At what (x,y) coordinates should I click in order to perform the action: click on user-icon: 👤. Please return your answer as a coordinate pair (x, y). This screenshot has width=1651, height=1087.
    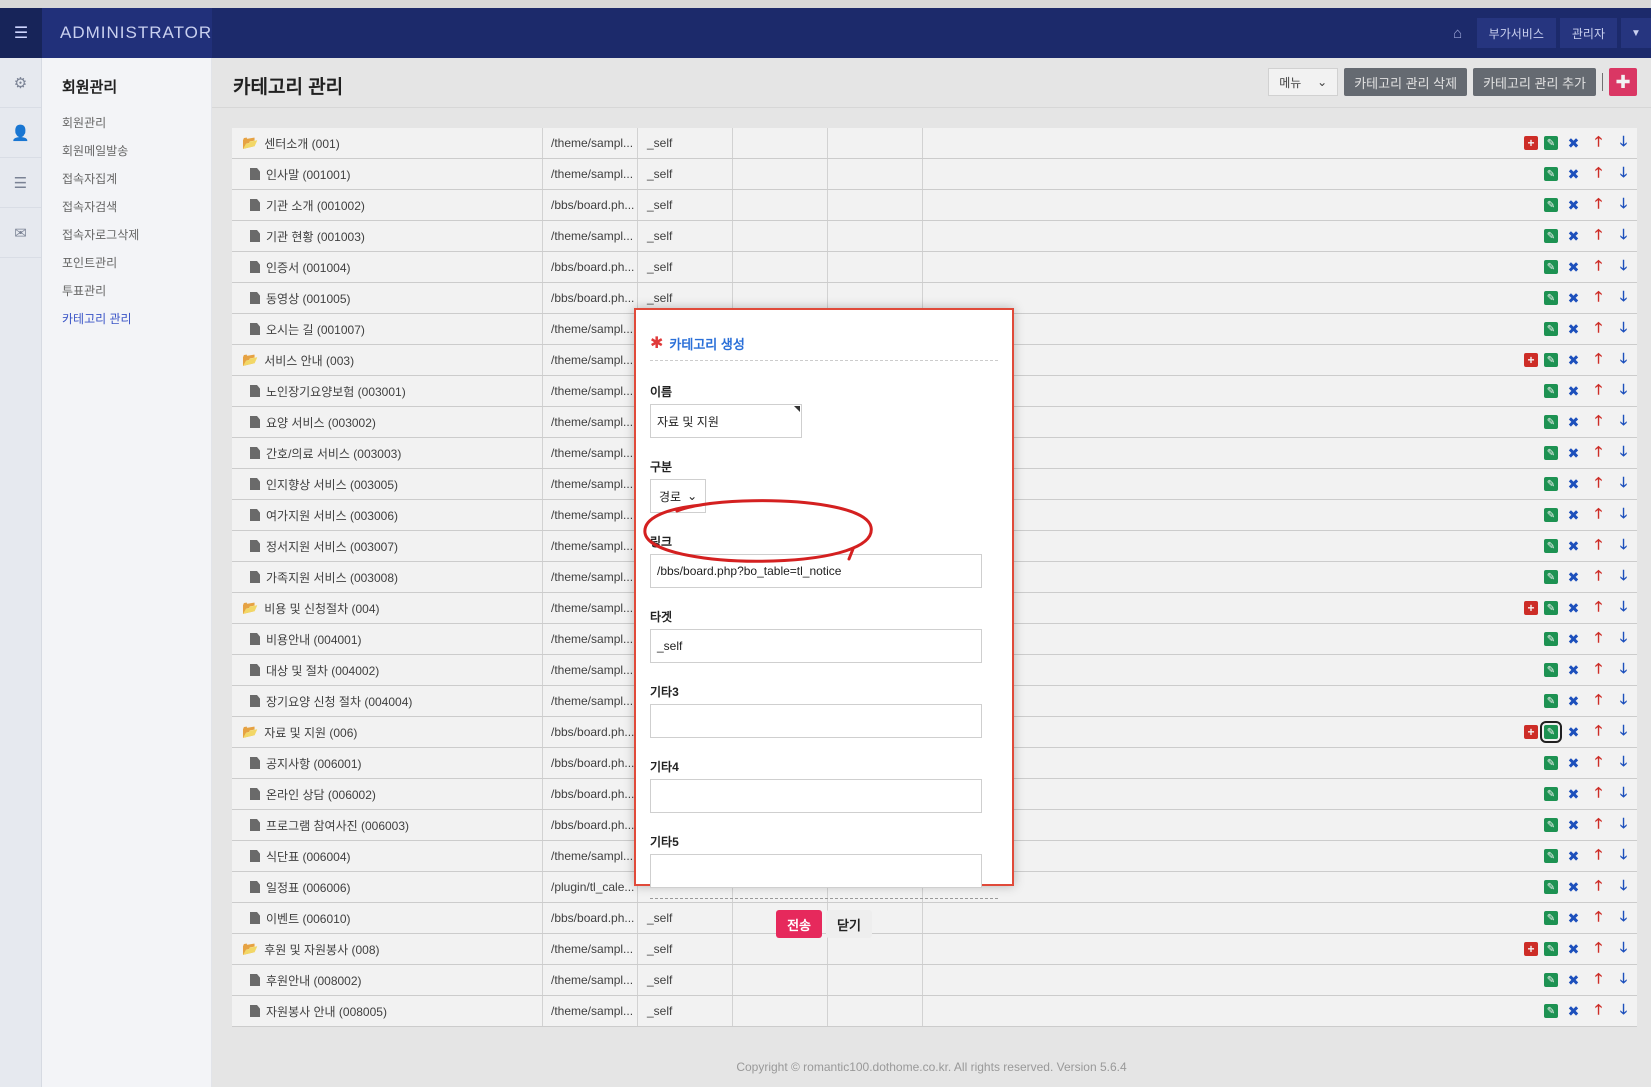
    Looking at the image, I should click on (20, 133).